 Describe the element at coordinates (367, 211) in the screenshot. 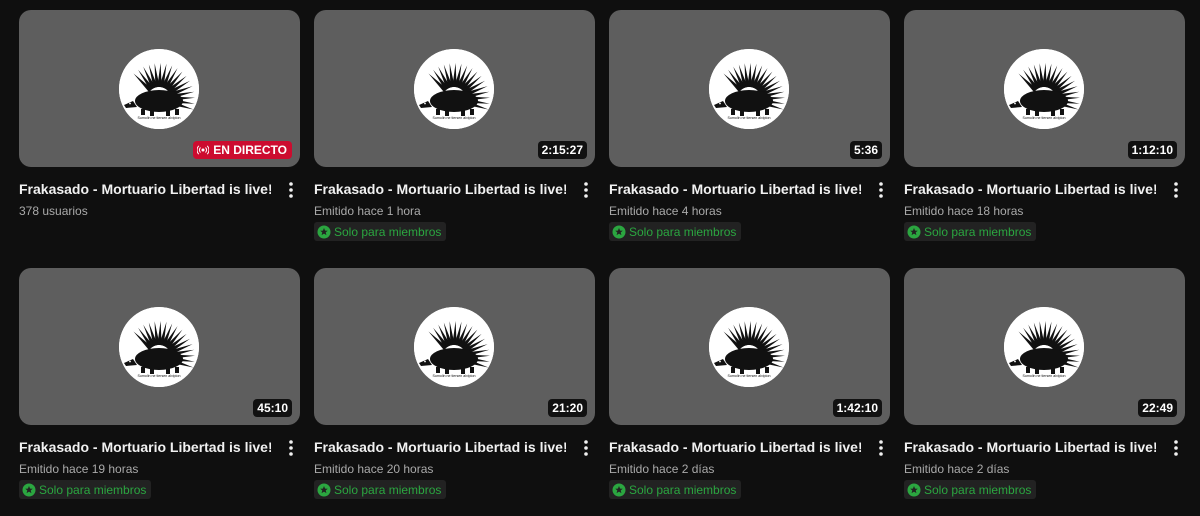

I see `video-meta: Emitido hace 1 hora` at that location.